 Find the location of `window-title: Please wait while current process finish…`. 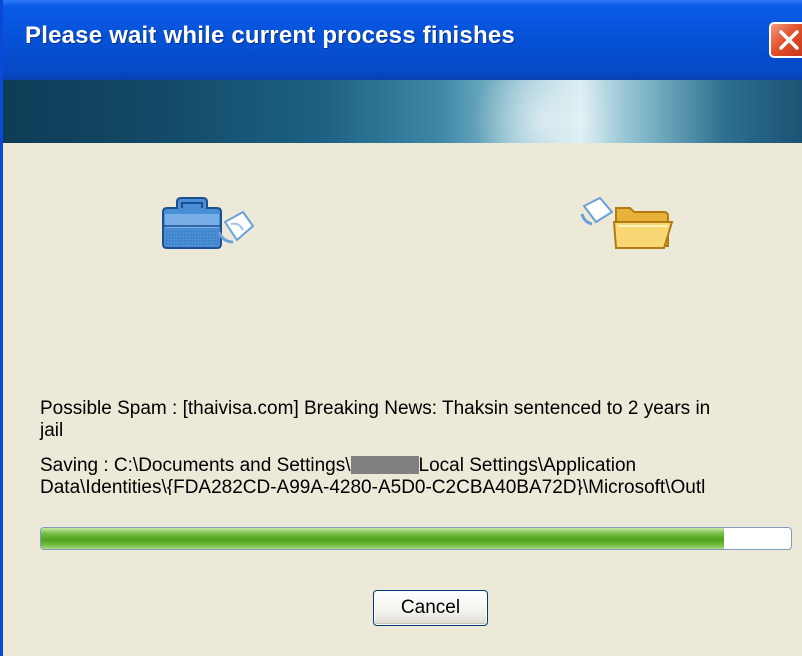

window-title: Please wait while current process finish… is located at coordinates (270, 35).